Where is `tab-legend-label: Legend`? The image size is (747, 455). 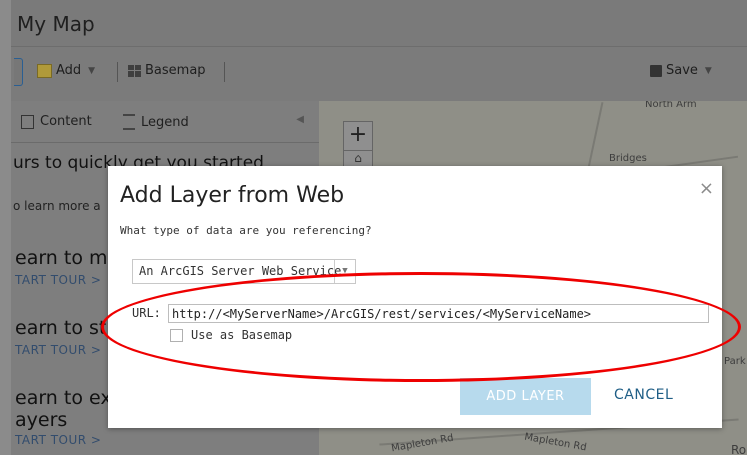
tab-legend-label: Legend is located at coordinates (165, 122).